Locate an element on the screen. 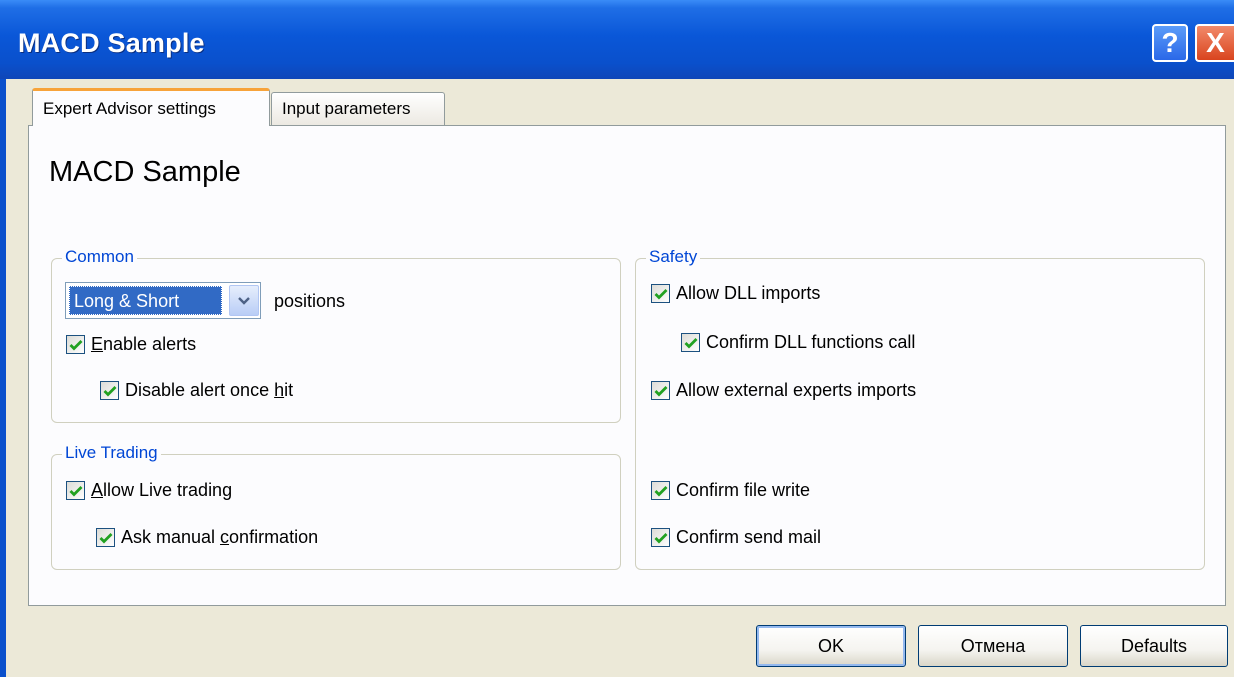  allow-dll-imports-label: Allow DLL imports is located at coordinates (748, 293).